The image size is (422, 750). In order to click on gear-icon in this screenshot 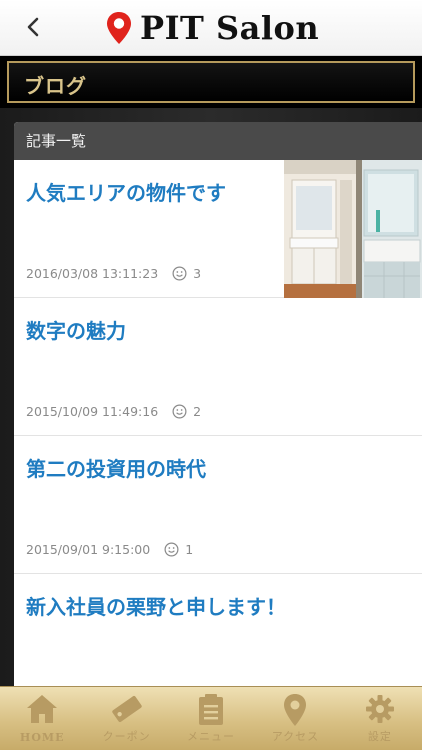, I will do `click(379, 709)`.